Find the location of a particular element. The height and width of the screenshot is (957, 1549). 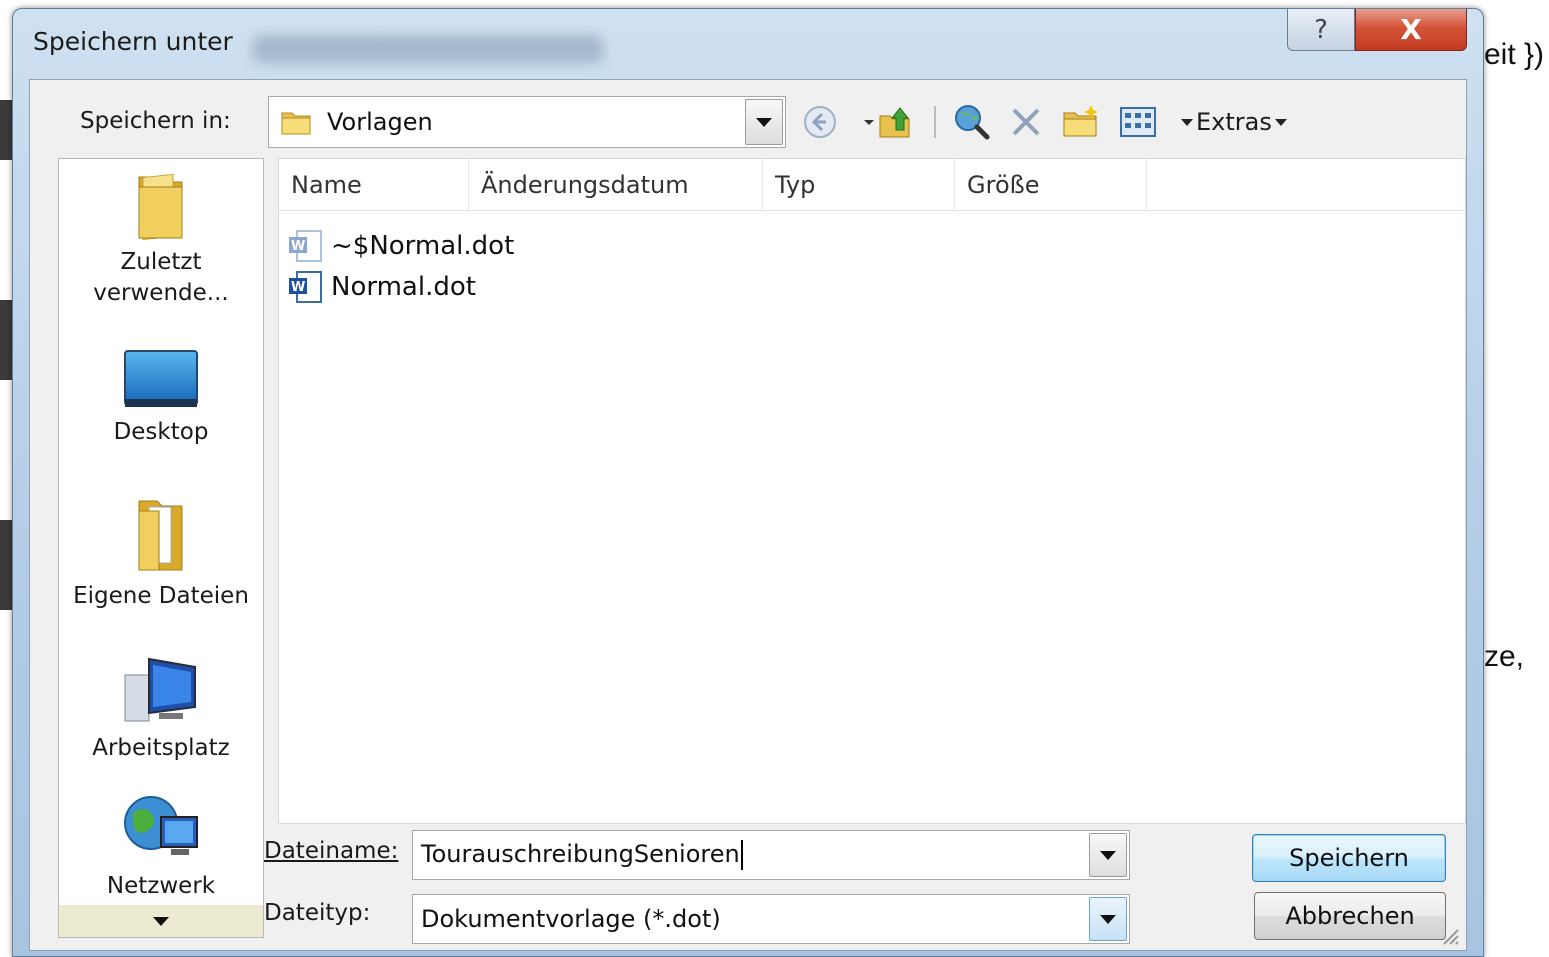

filename-dropdown-button is located at coordinates (1108, 855).